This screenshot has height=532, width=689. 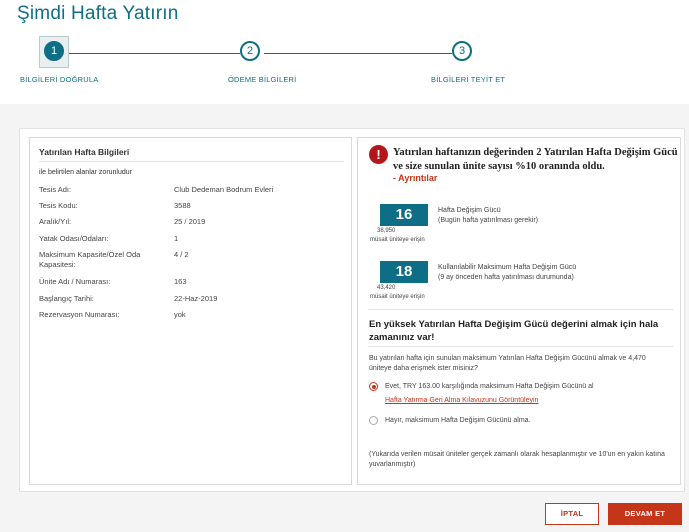 I want to click on info-key: Maksimum Kapasite/Özel Oda Kapasitesi:, so click(x=90, y=259).